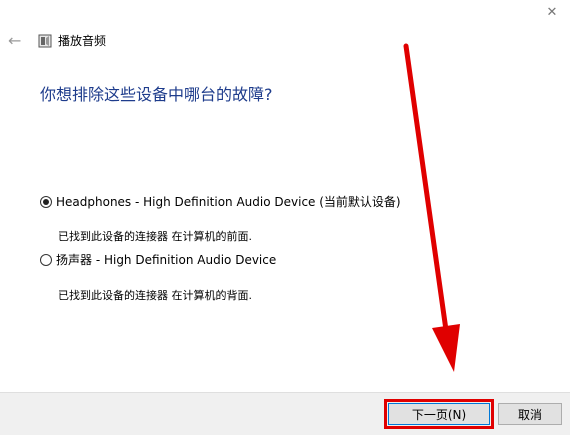 The image size is (570, 435). What do you see at coordinates (46, 201) in the screenshot?
I see `radio-button-selected` at bounding box center [46, 201].